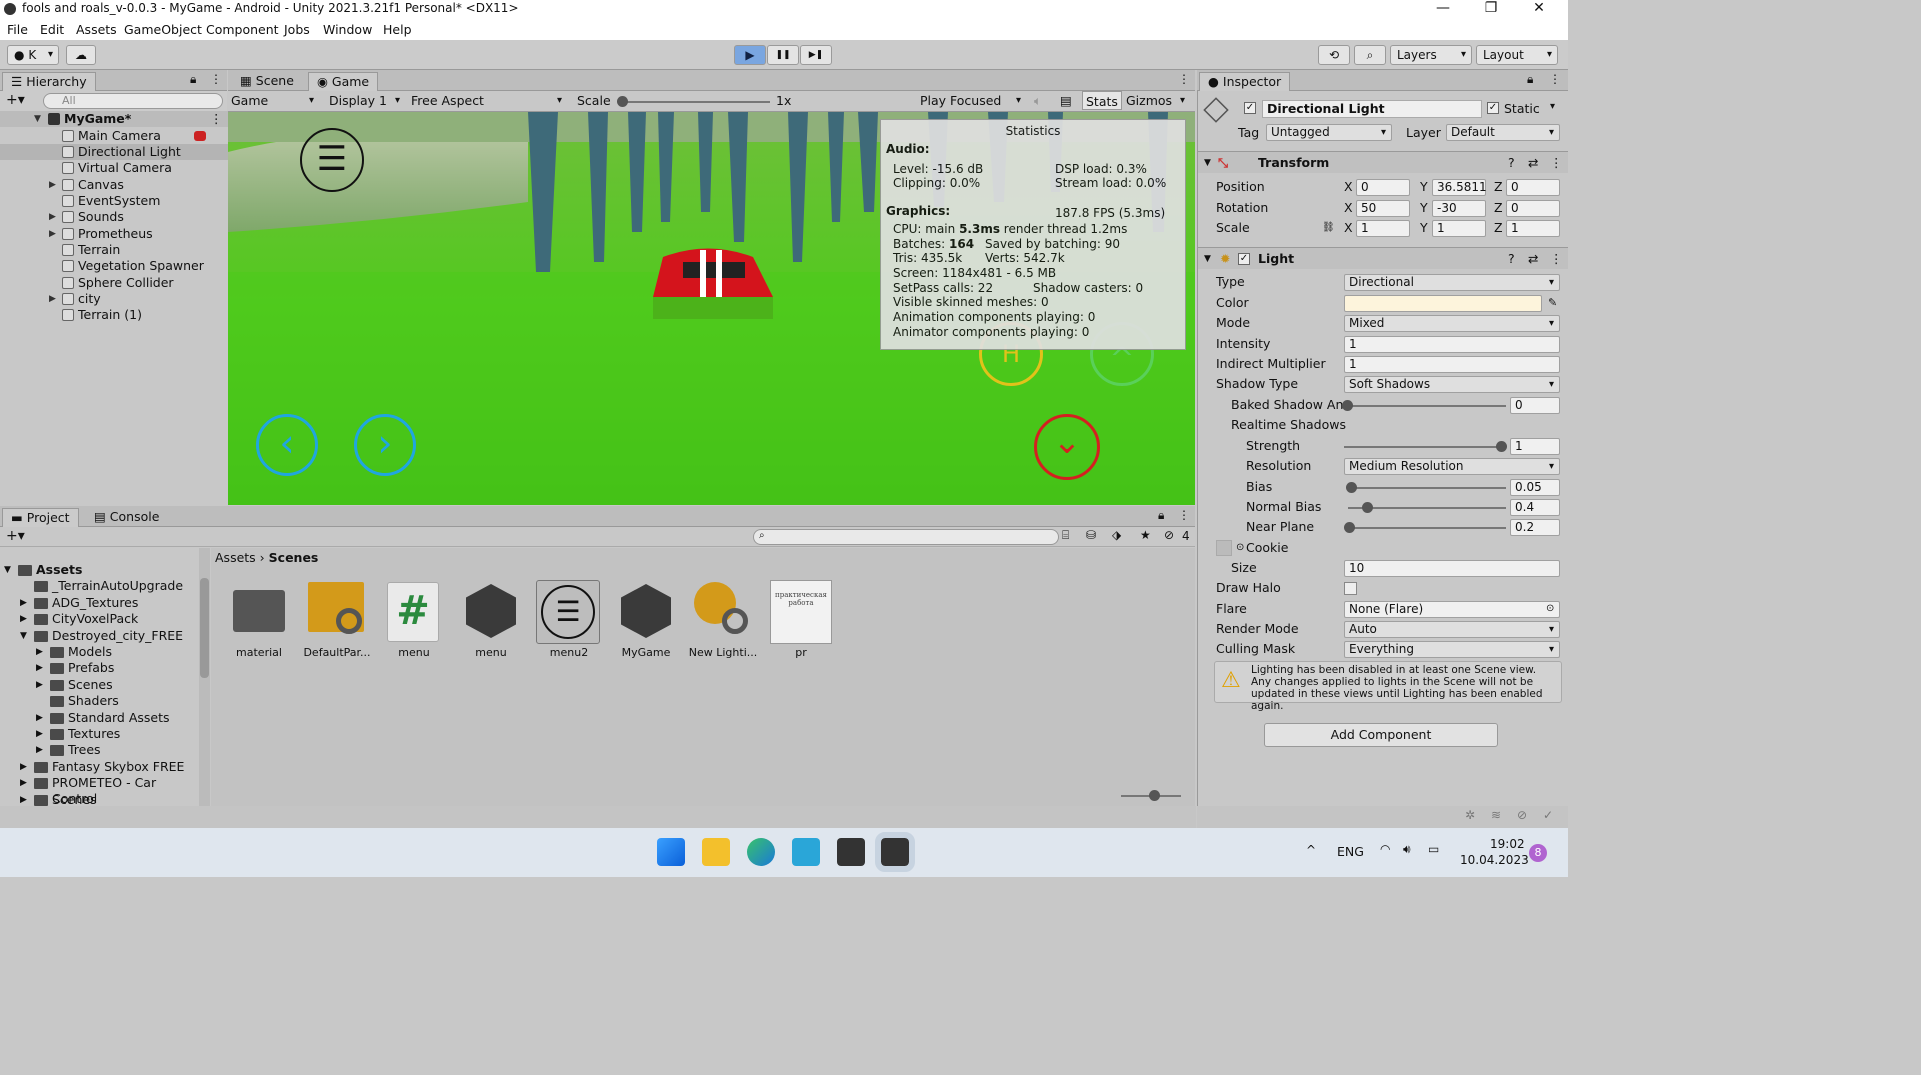 This screenshot has height=1075, width=1921. Describe the element at coordinates (114, 266) in the screenshot. I see `hierarchy-item: Vegetation Spawner` at that location.